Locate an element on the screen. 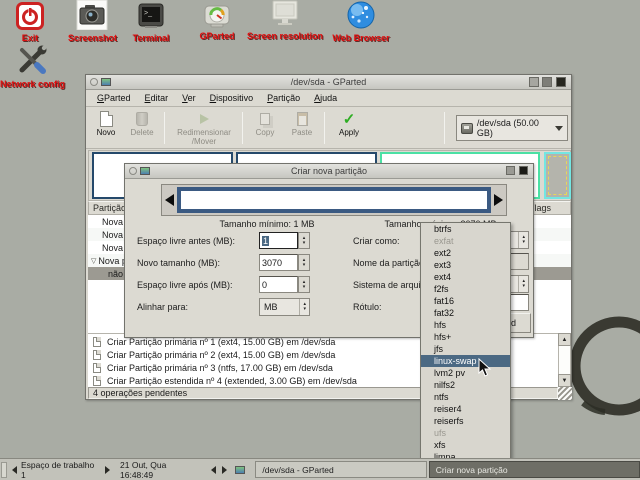 The width and height of the screenshot is (640, 480). free-space-before-spinner: ▴ ▾ is located at coordinates (304, 240).